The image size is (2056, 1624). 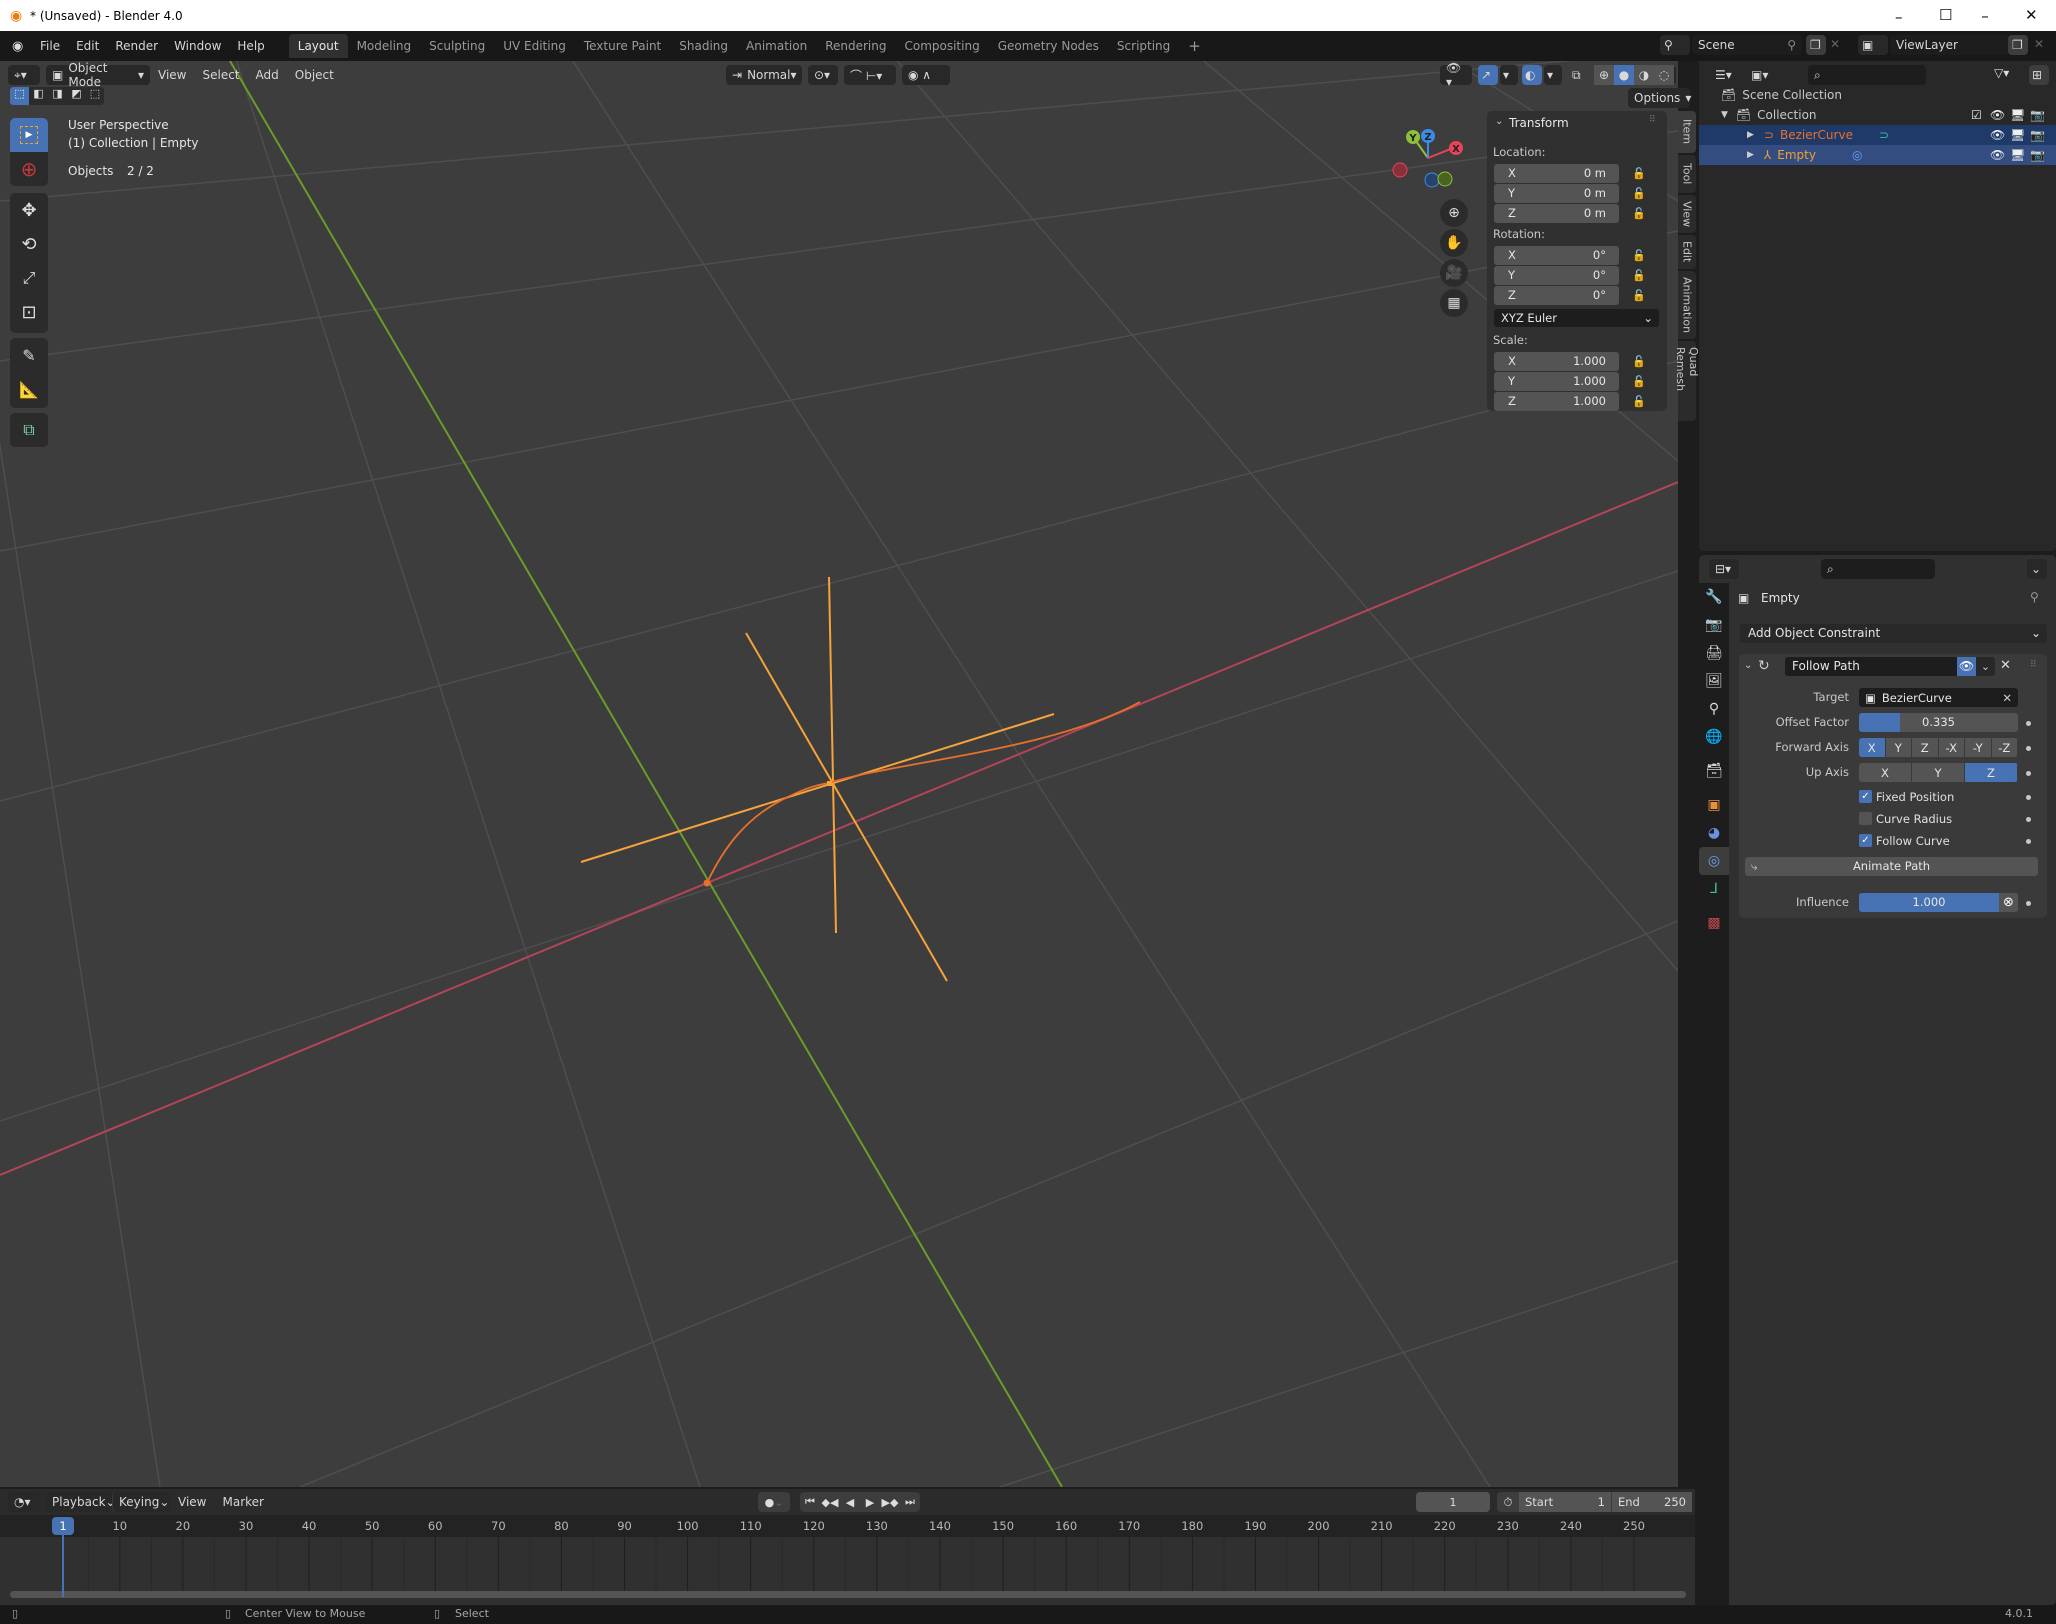 What do you see at coordinates (318, 46) in the screenshot?
I see `tab-layout: Layout` at bounding box center [318, 46].